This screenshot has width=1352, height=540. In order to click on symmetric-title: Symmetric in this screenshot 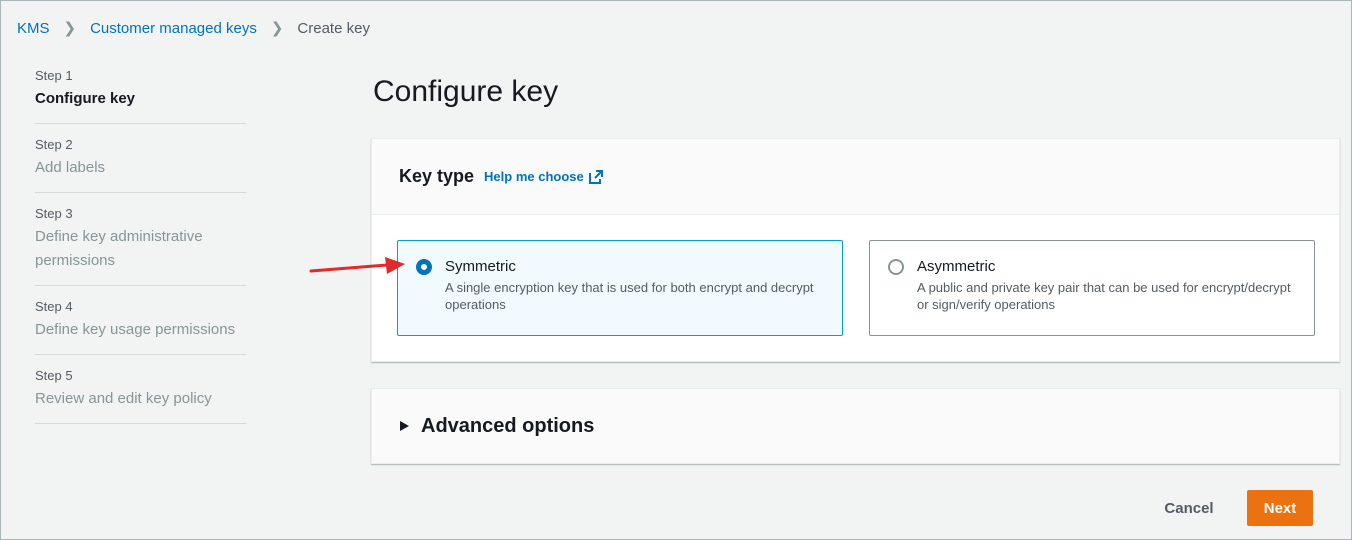, I will do `click(480, 266)`.